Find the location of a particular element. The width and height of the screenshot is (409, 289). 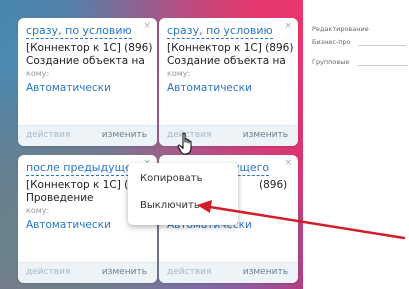

card-action: Проведение is located at coordinates (60, 198).